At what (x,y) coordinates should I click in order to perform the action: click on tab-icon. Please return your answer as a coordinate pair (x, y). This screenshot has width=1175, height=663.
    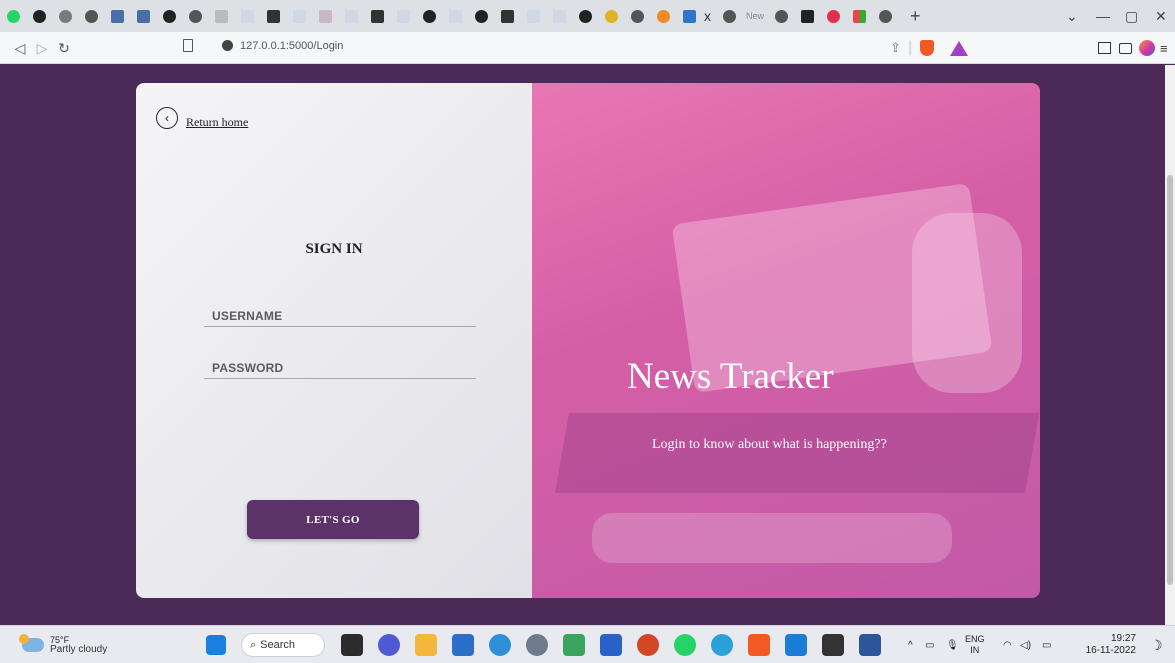
    Looking at the image, I should click on (91, 16).